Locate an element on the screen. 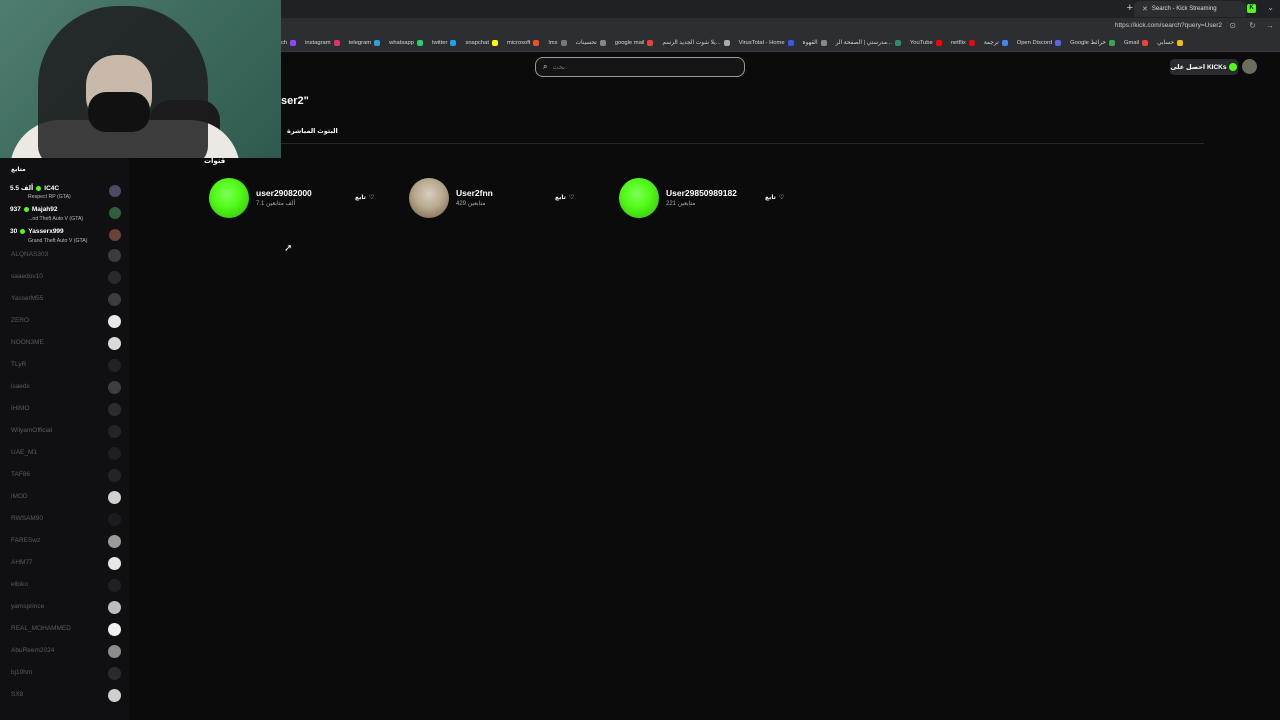 This screenshot has height=720, width=1280. channel-name: user29082000 is located at coordinates (284, 193).